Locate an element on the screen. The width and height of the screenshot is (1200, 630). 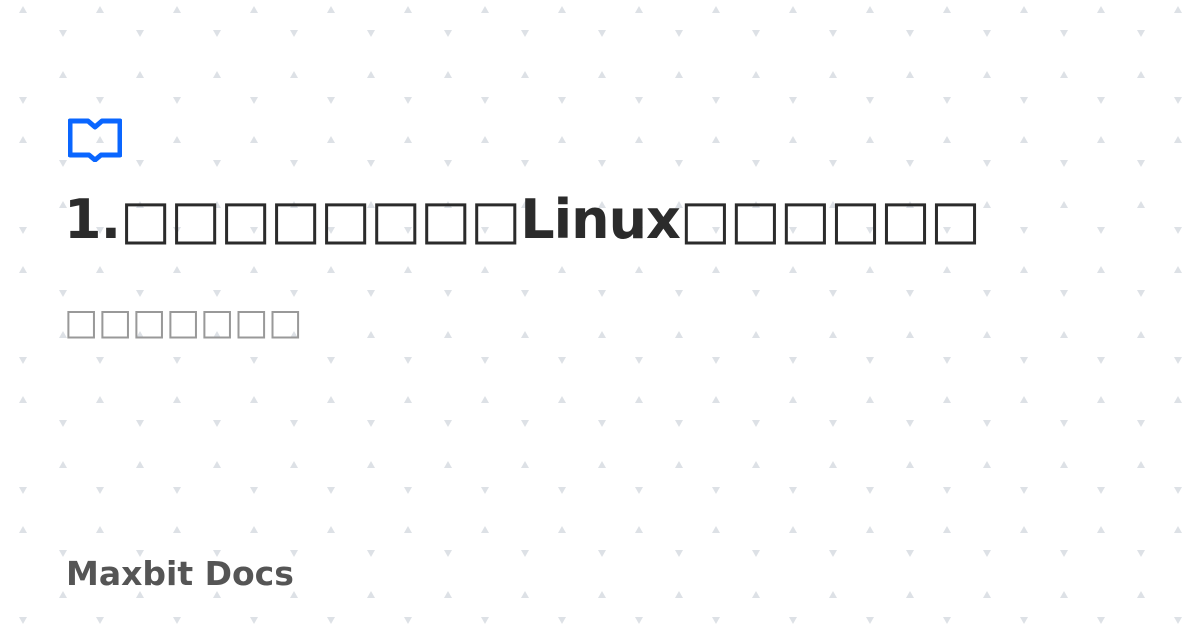
book-open-icon is located at coordinates (95, 140).